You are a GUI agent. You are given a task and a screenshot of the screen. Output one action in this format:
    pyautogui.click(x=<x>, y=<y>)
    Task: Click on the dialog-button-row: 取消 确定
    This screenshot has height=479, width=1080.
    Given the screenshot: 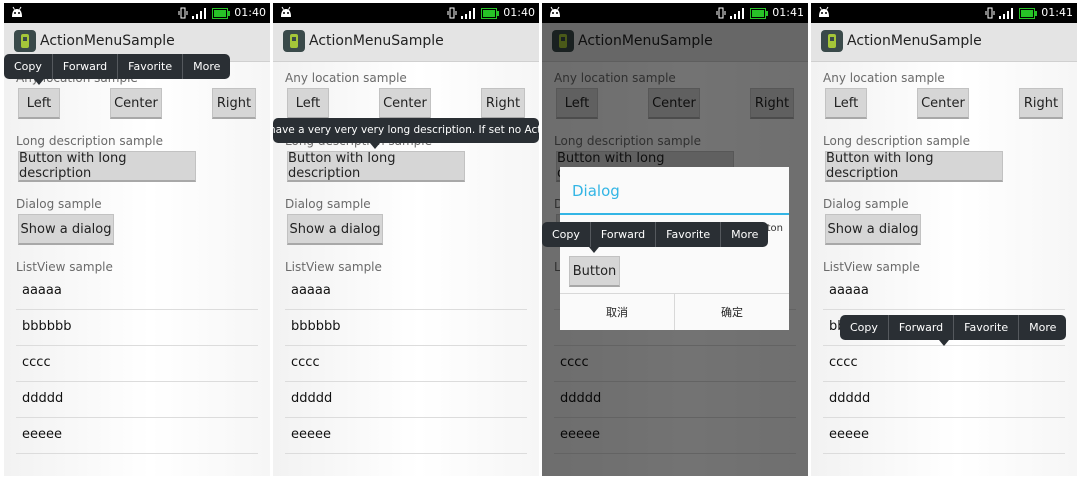 What is the action you would take?
    pyautogui.click(x=674, y=311)
    